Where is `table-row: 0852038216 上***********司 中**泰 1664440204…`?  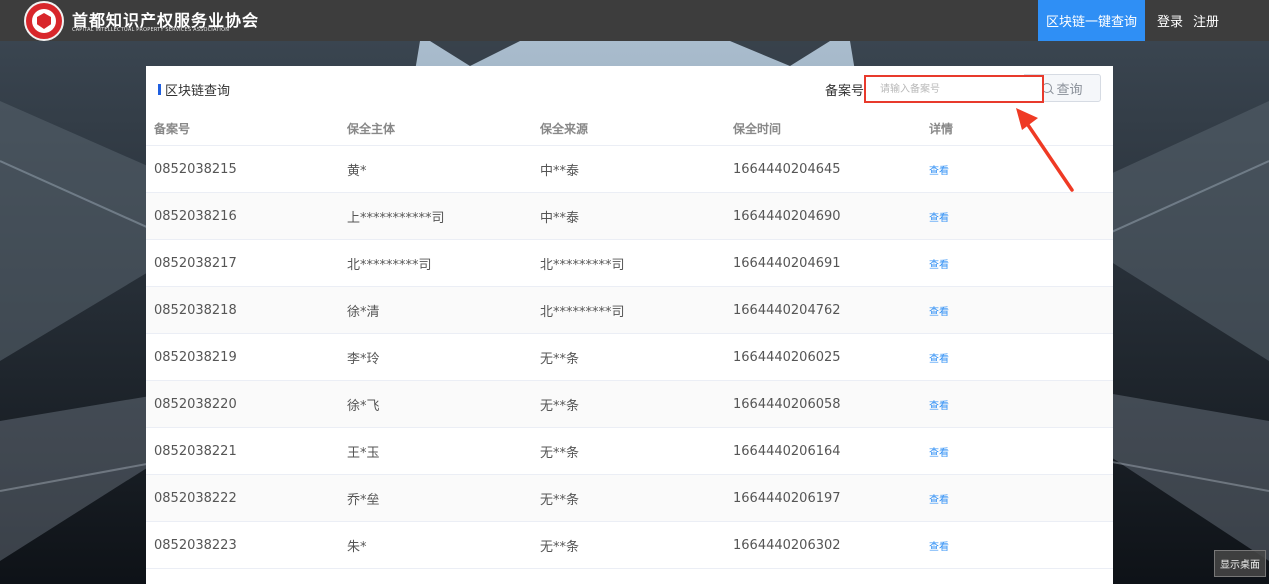 table-row: 0852038216 上***********司 中**泰 1664440204… is located at coordinates (629, 216).